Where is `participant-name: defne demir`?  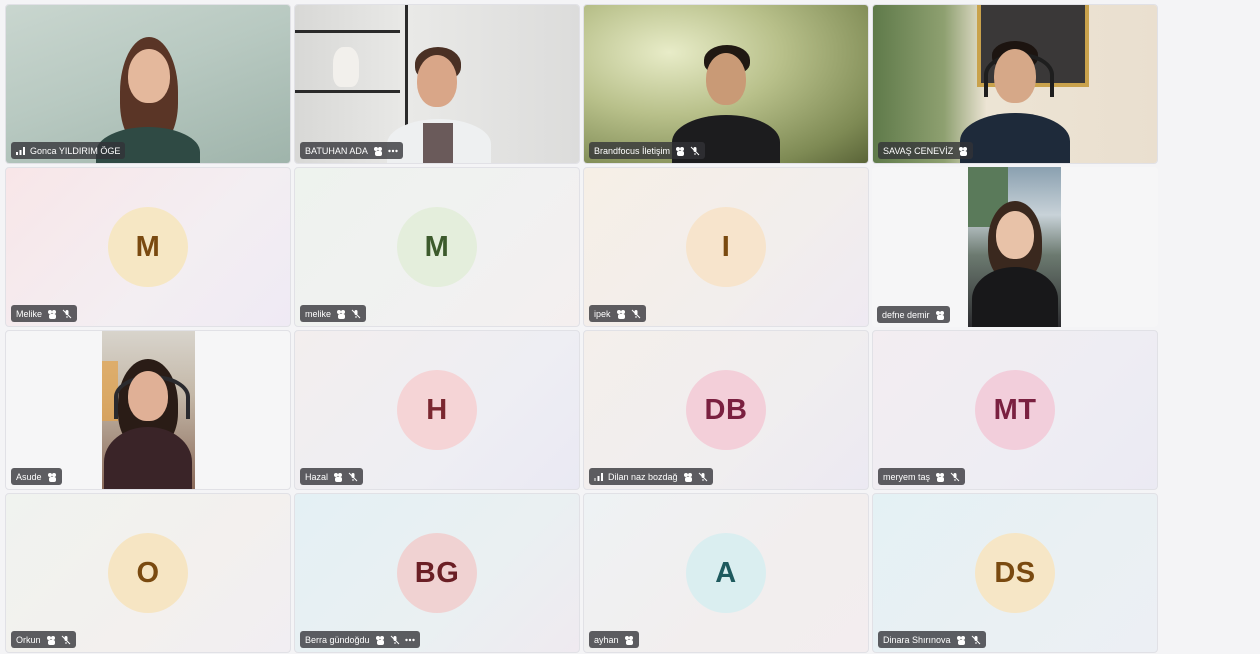
participant-name: defne demir is located at coordinates (906, 314).